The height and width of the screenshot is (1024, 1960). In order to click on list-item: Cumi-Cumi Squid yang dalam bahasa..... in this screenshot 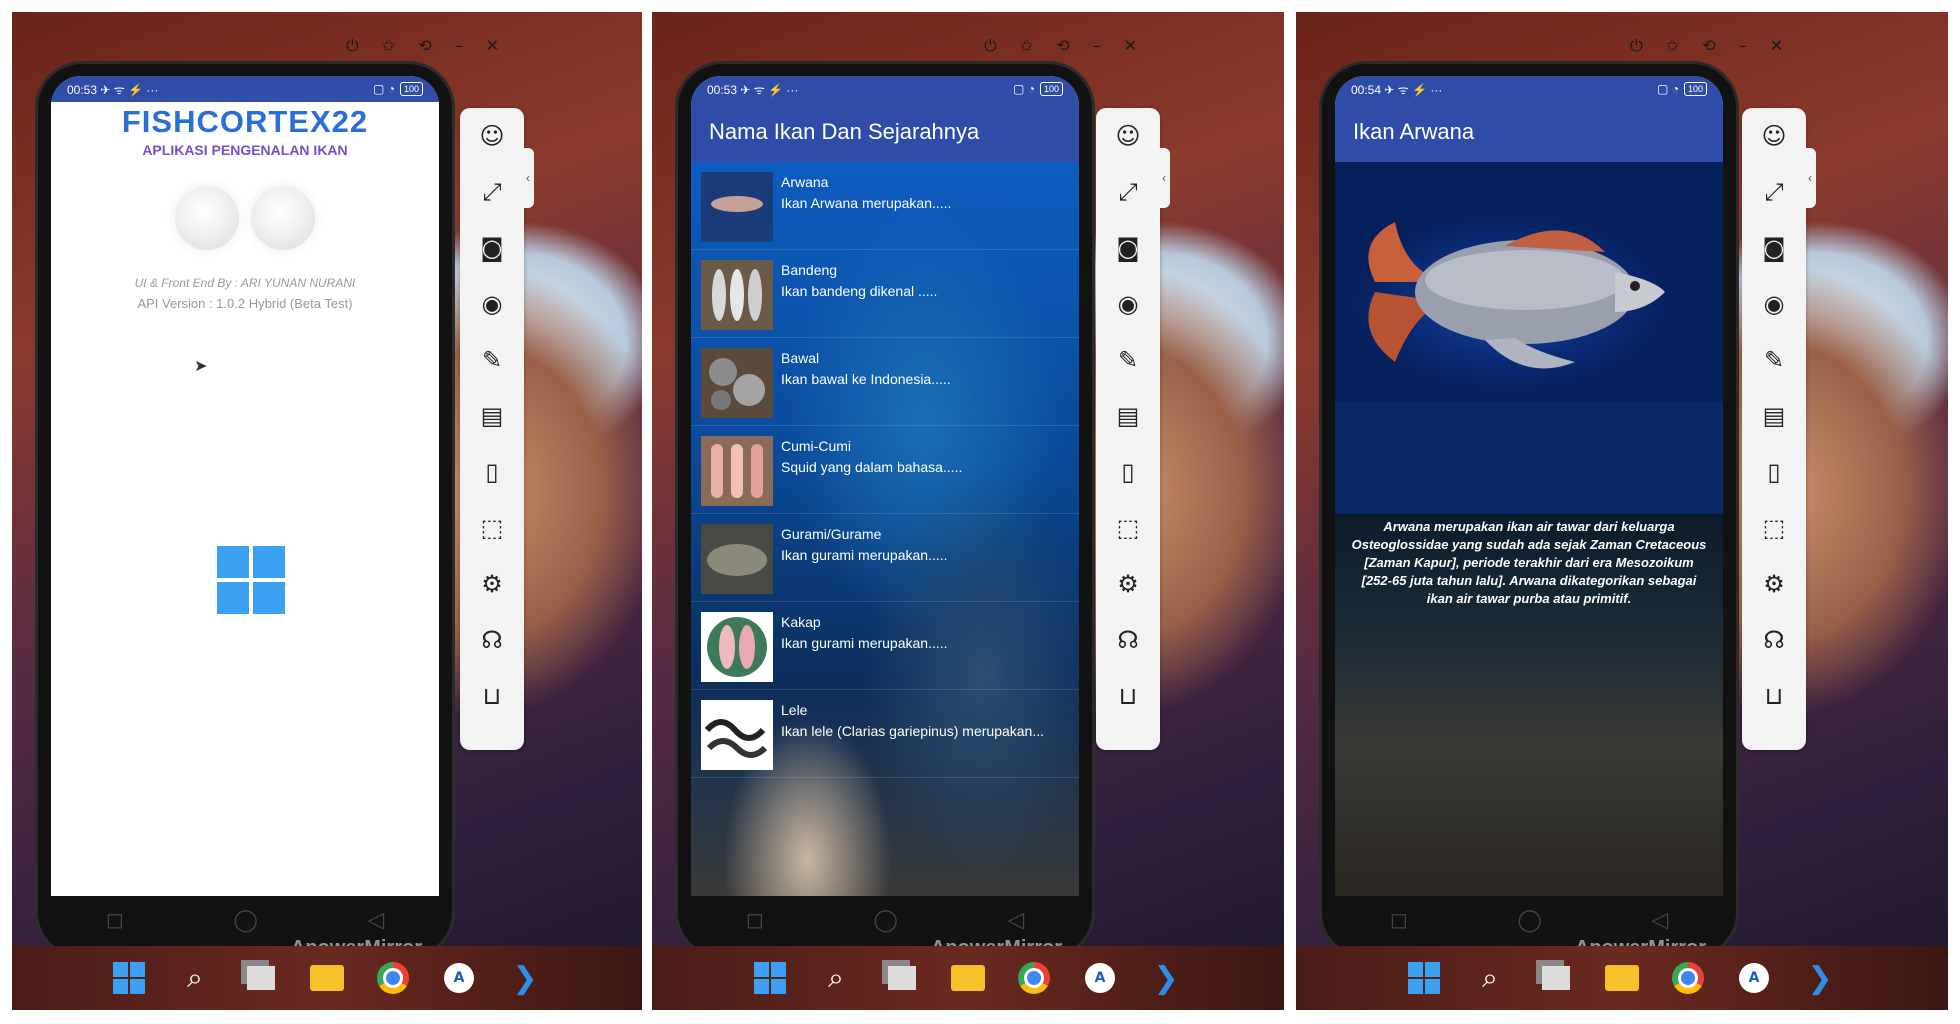, I will do `click(885, 470)`.